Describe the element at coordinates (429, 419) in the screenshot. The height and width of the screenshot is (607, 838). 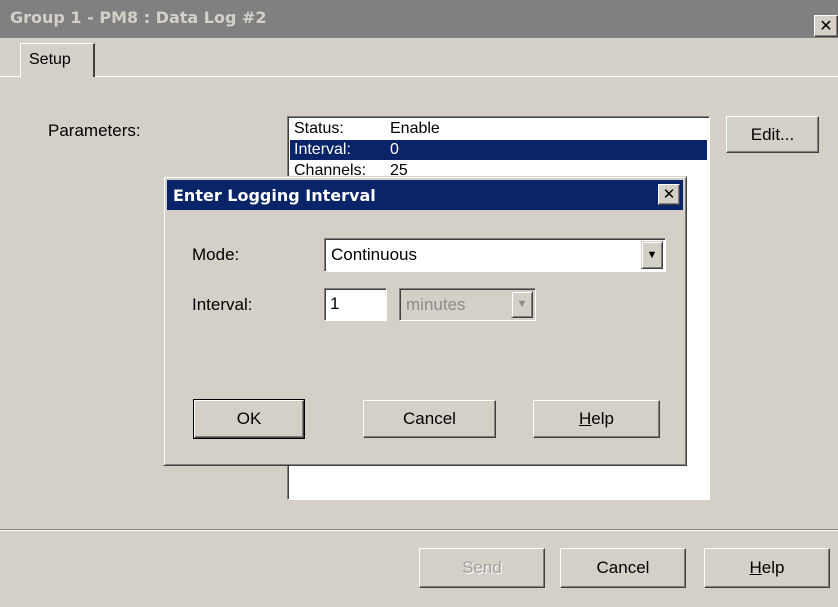
I see `dialog-cancel-button: Cancel` at that location.